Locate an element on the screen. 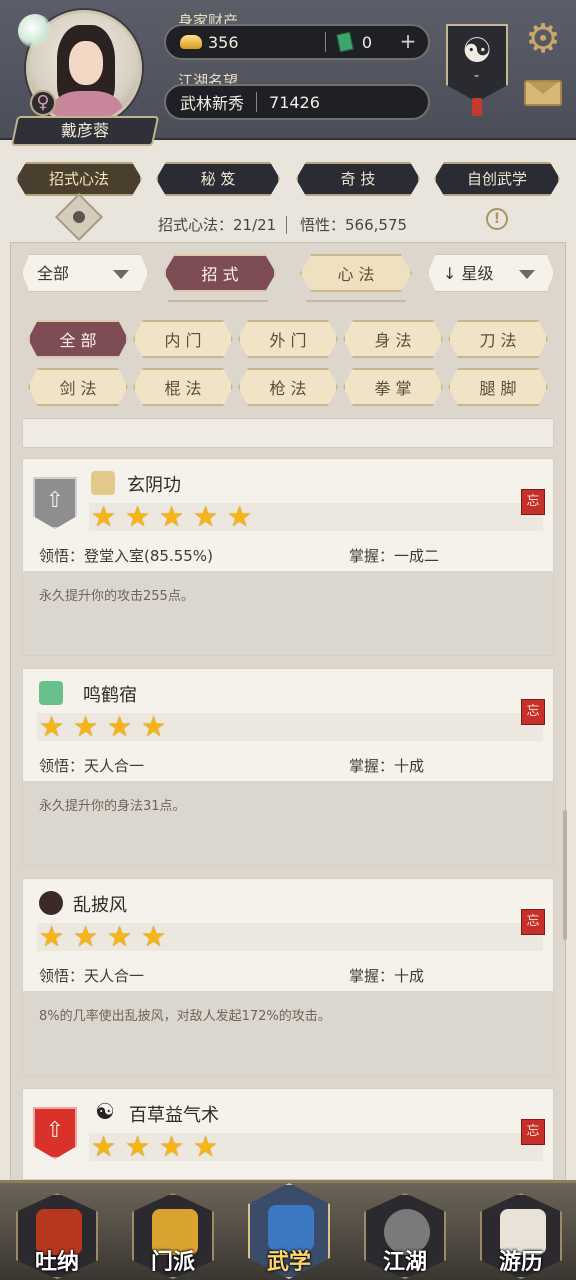 Image resolution: width=576 pixels, height=1280 pixels. category-staff: 棍 法 is located at coordinates (183, 387).